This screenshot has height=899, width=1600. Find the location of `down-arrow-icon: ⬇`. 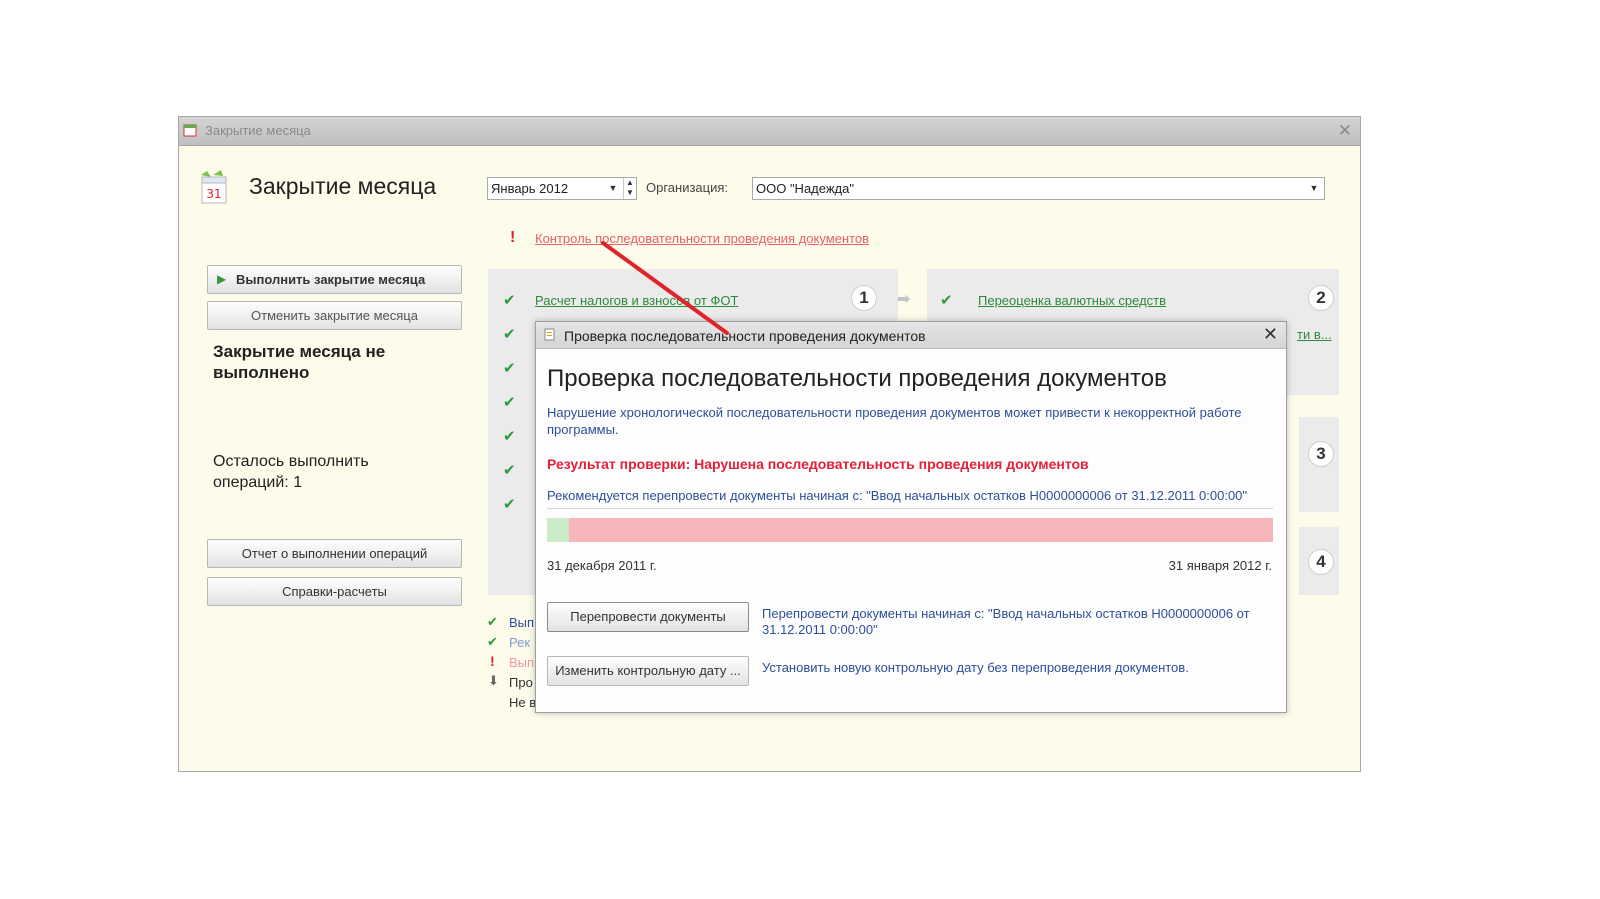

down-arrow-icon: ⬇ is located at coordinates (493, 680).